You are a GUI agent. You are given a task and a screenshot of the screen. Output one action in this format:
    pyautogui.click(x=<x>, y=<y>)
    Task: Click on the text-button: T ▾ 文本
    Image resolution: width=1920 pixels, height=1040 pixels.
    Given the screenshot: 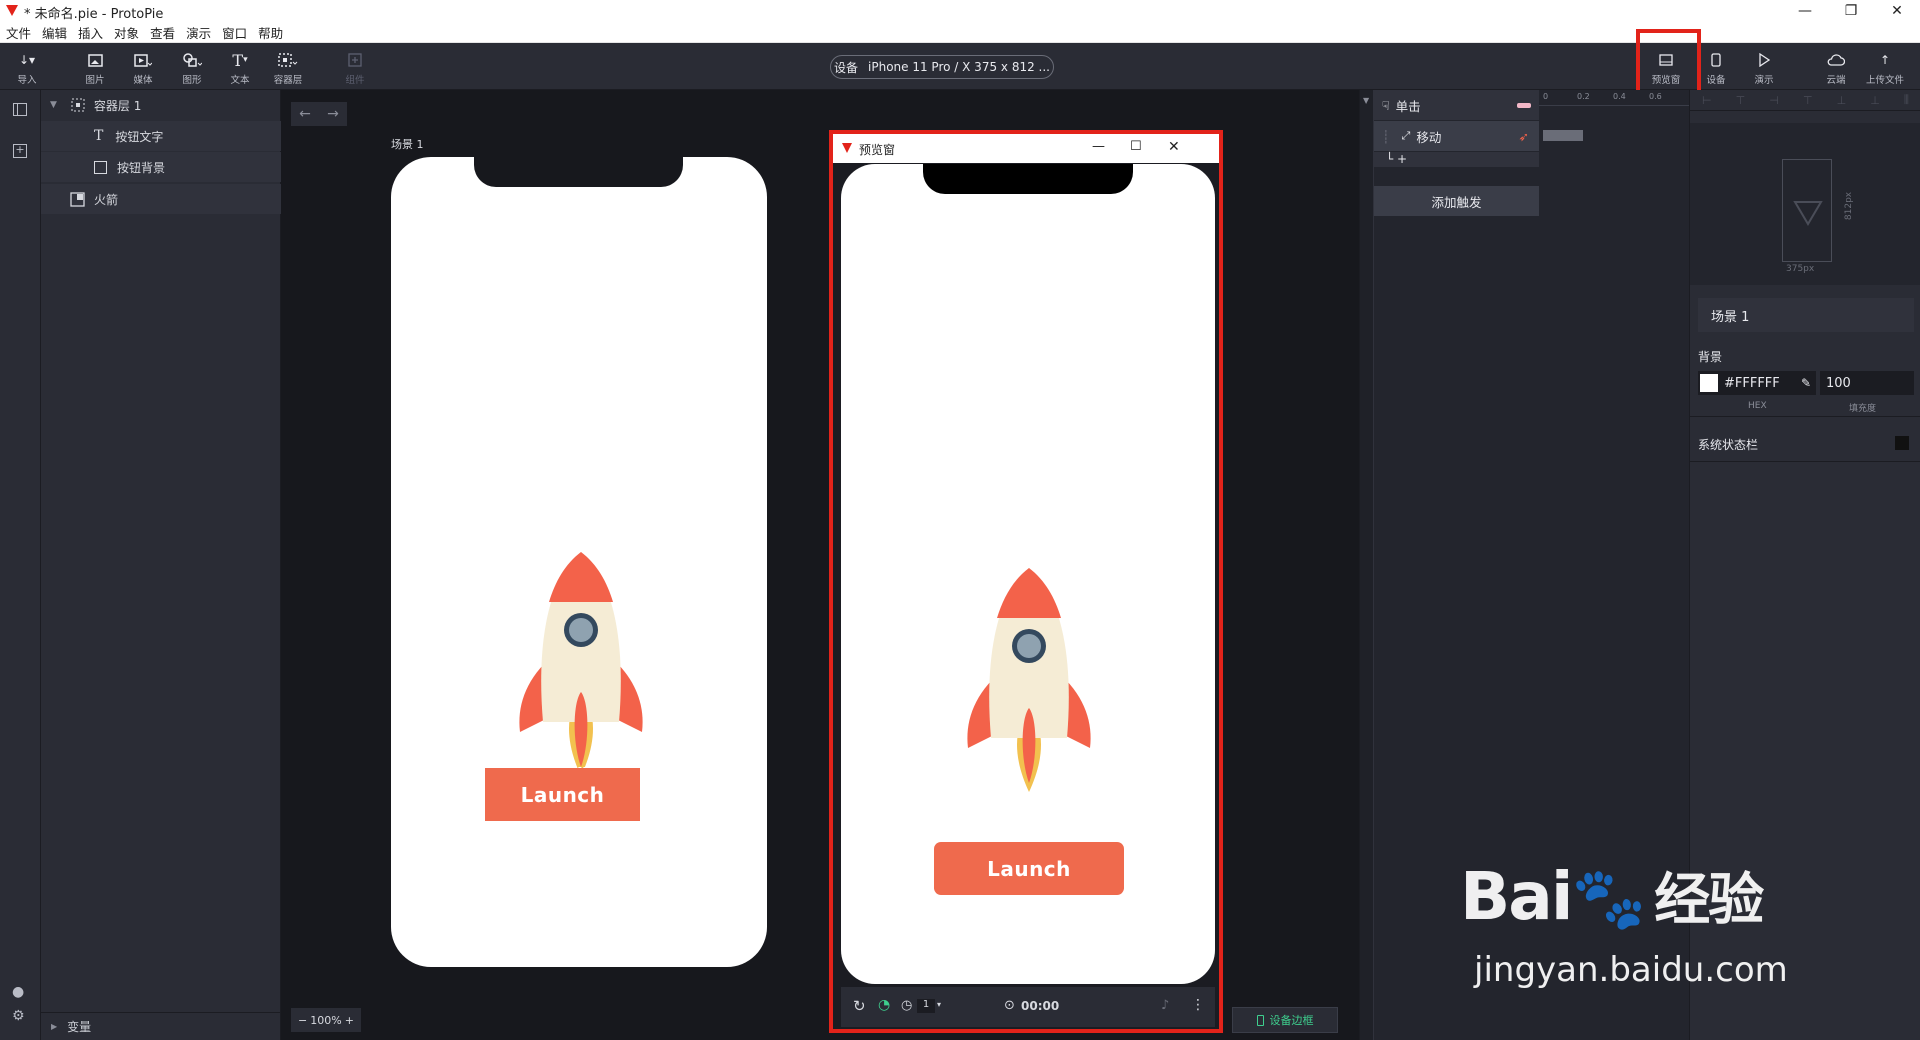 What is the action you would take?
    pyautogui.click(x=240, y=66)
    